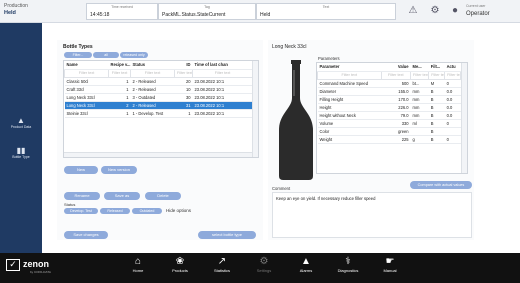 This screenshot has width=520, height=283. Describe the element at coordinates (119, 73) in the screenshot. I see `filter-recipe-input: Filter text` at that location.